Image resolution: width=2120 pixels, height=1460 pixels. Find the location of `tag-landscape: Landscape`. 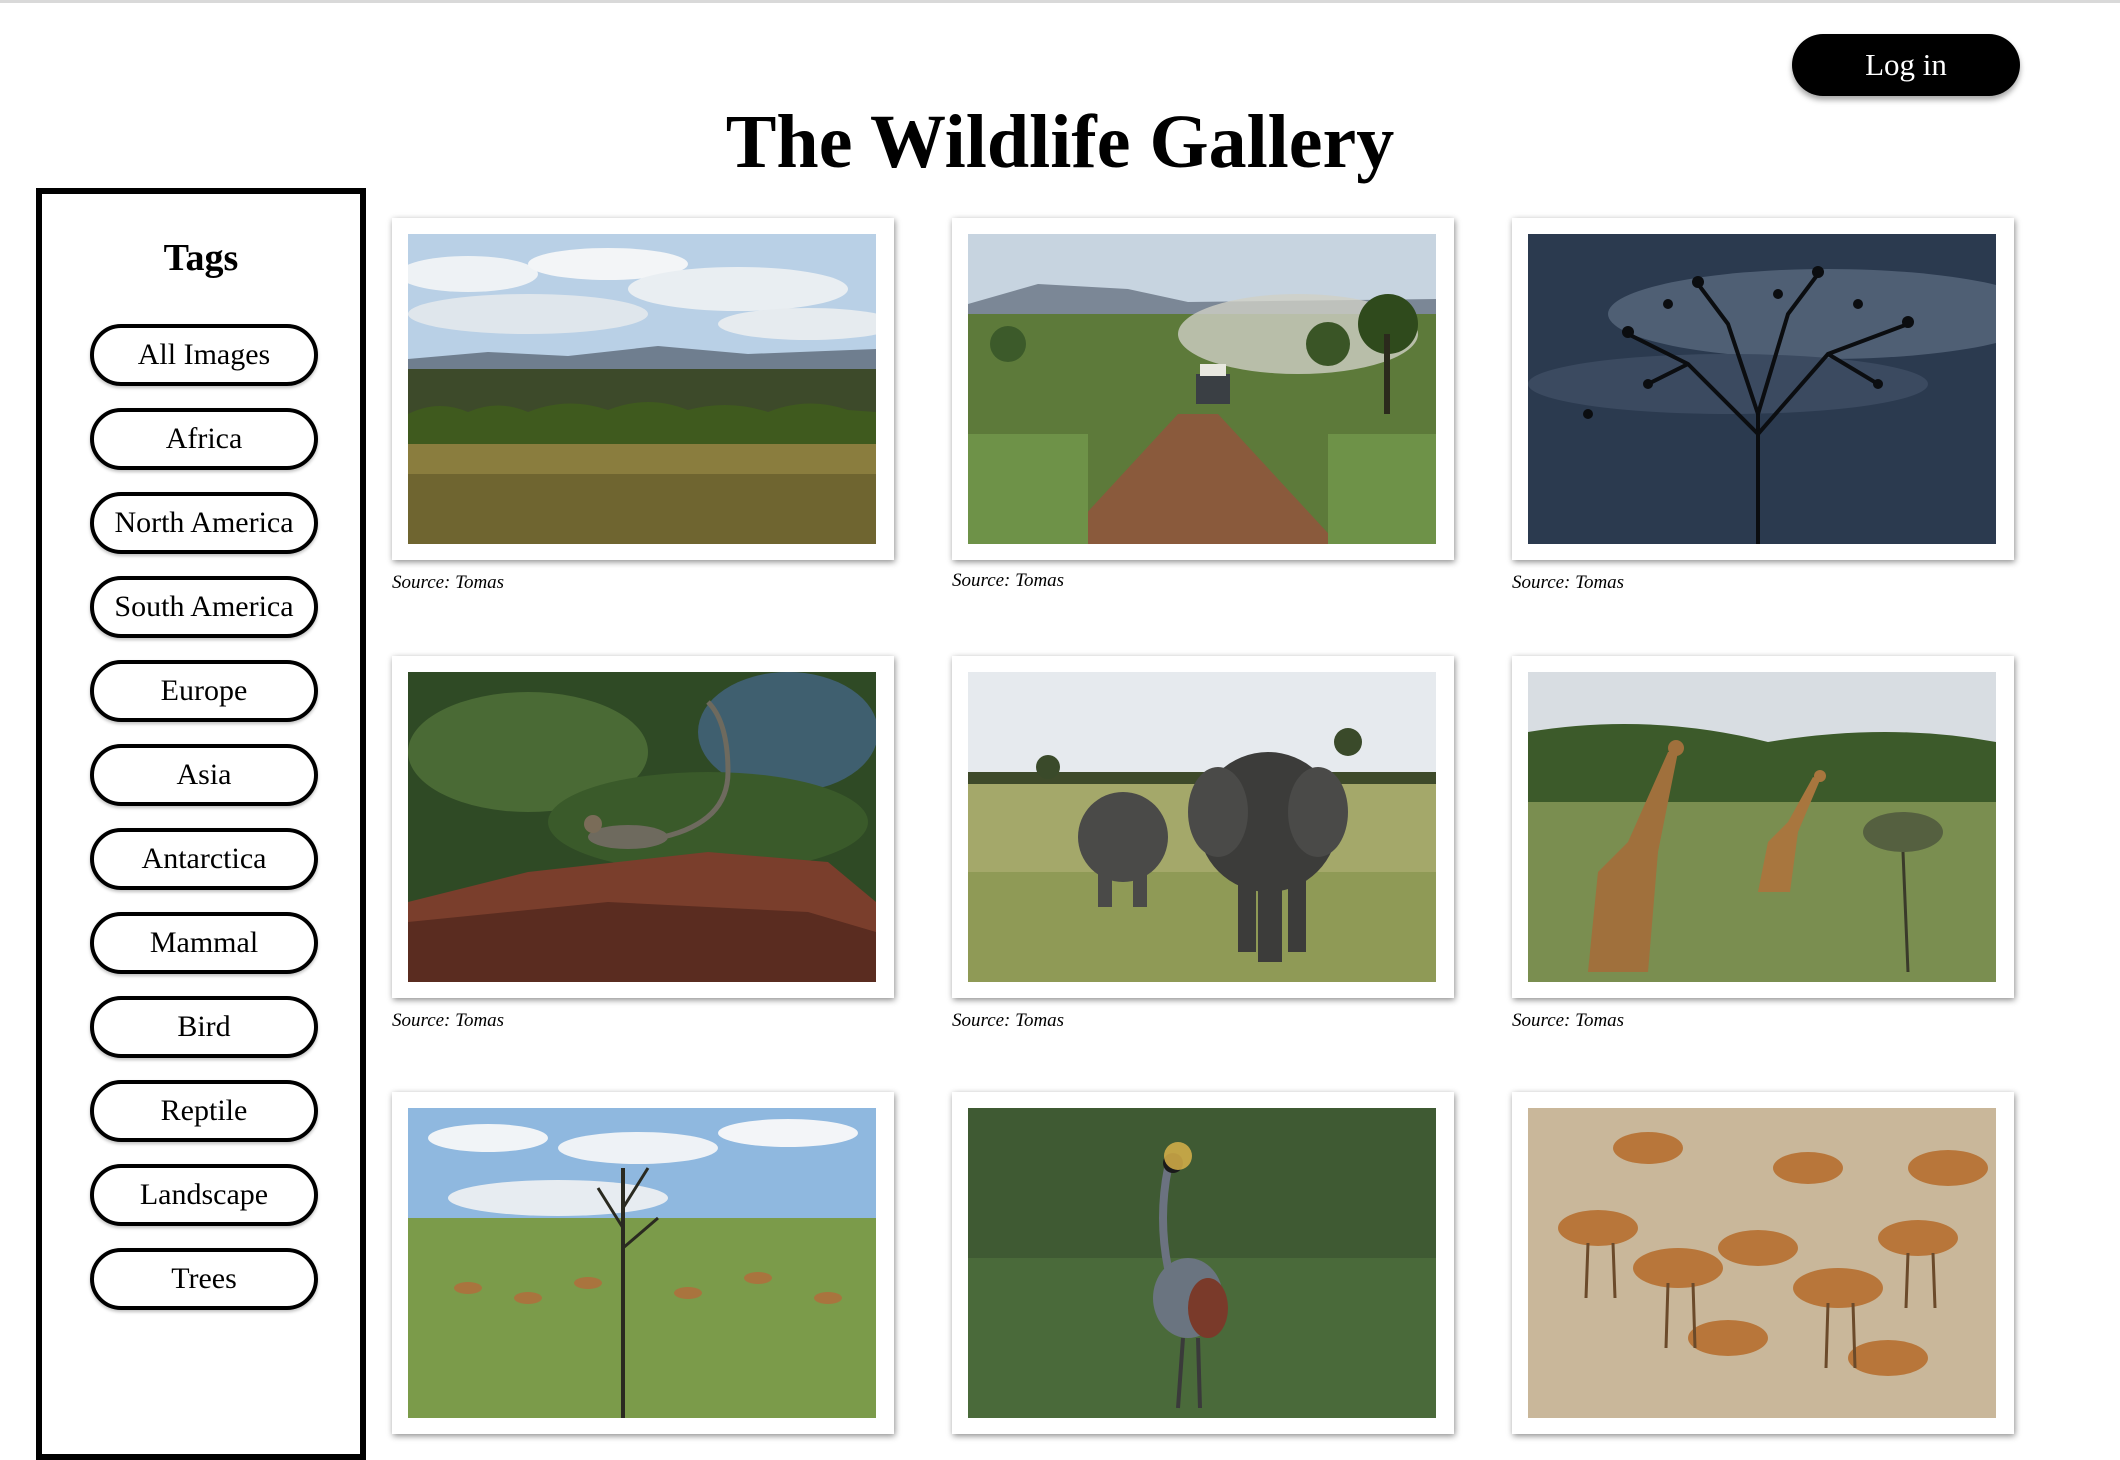

tag-landscape: Landscape is located at coordinates (204, 1195).